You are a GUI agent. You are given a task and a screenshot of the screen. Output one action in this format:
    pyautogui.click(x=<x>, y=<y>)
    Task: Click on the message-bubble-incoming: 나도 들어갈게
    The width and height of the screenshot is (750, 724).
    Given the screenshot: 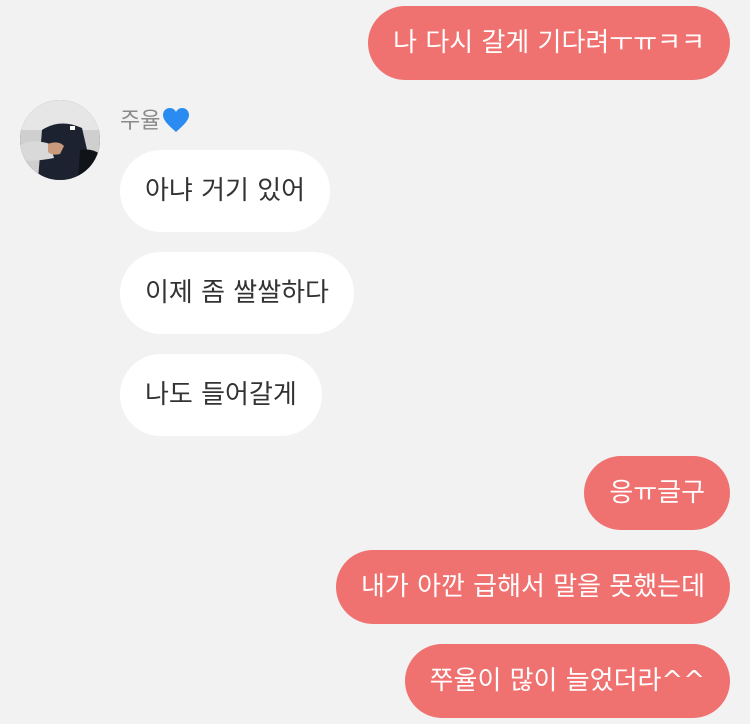 What is the action you would take?
    pyautogui.click(x=221, y=395)
    